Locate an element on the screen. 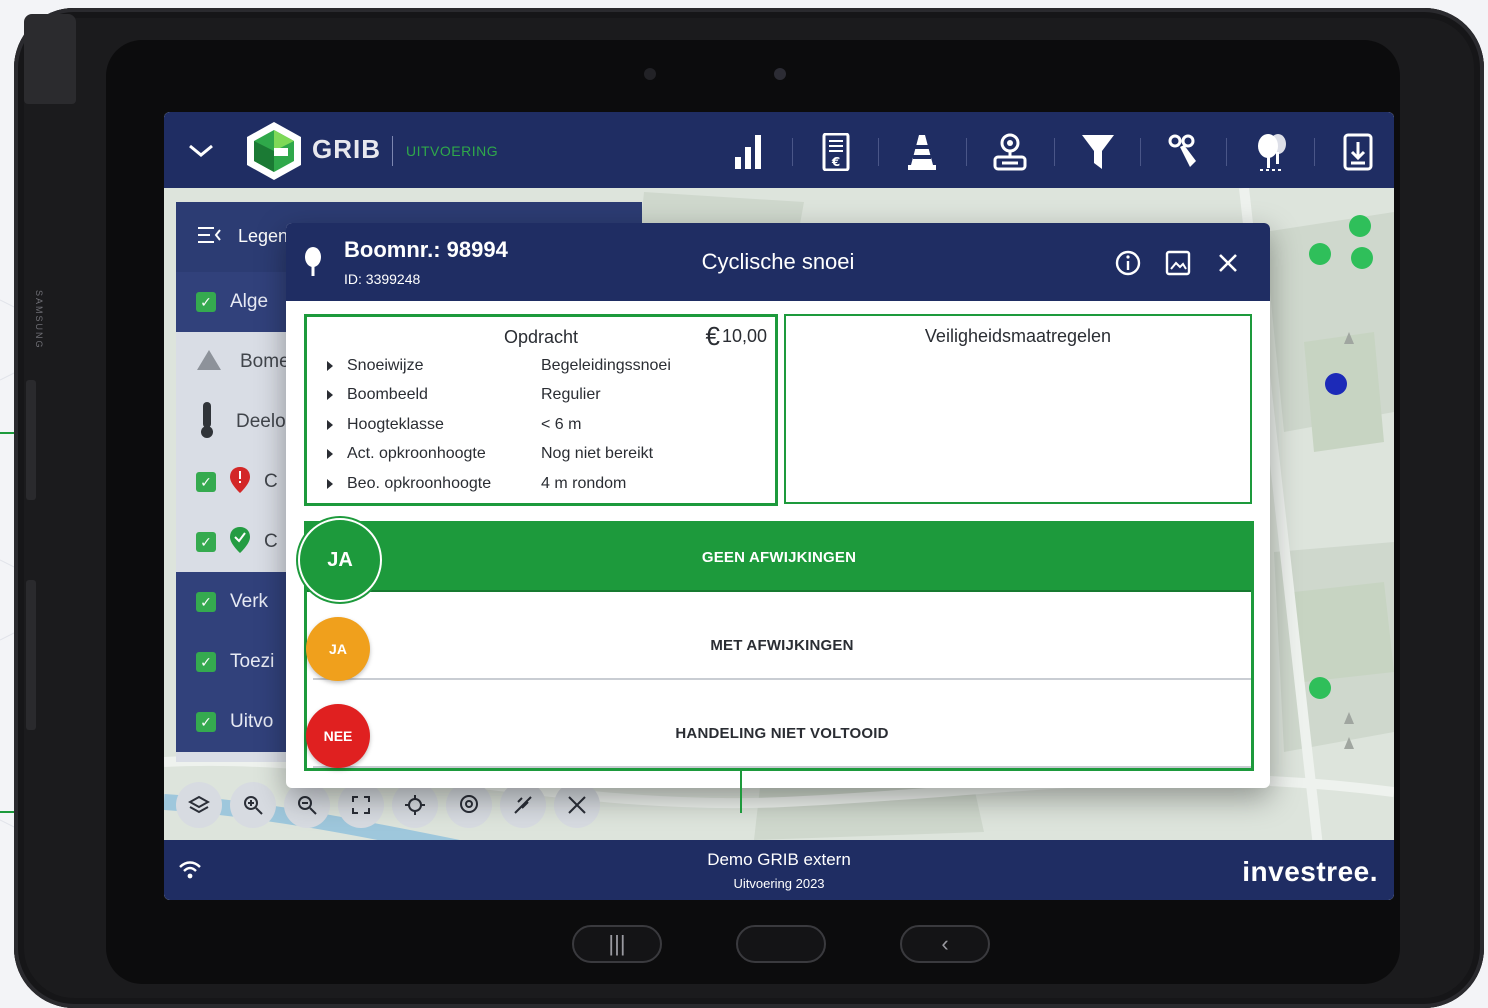 The width and height of the screenshot is (1488, 1008). environment-title: Demo GRIB extern is located at coordinates (779, 859).